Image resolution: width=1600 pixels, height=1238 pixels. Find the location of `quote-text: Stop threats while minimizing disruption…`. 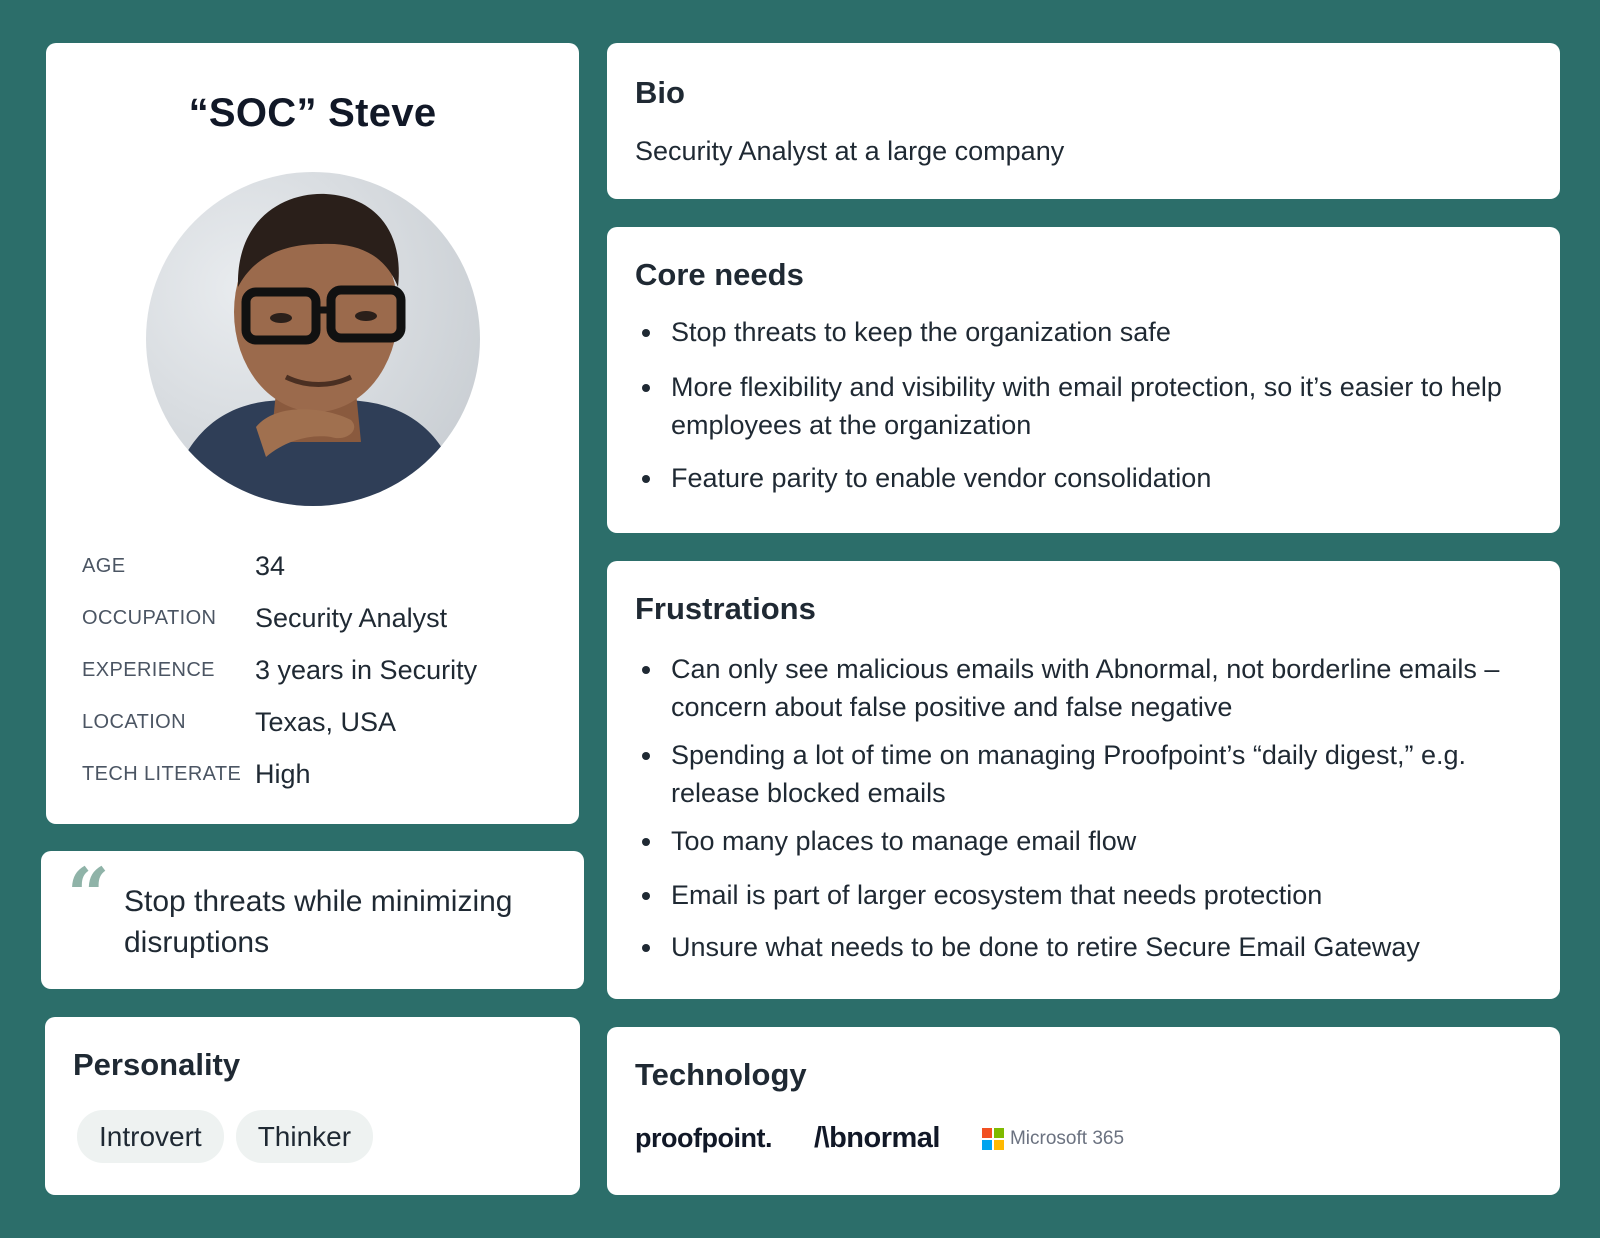

quote-text: Stop threats while minimizing disruption… is located at coordinates (318, 922).